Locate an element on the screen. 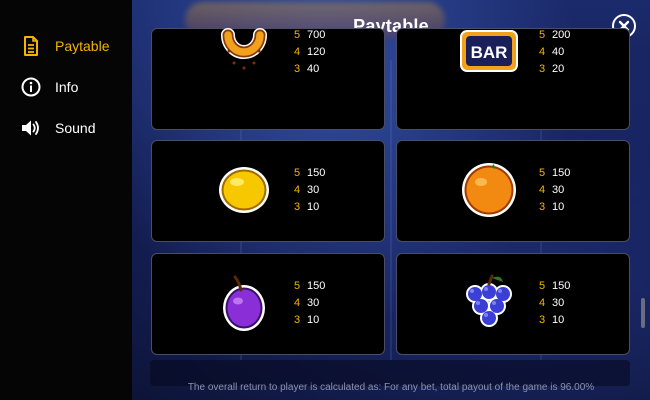 This screenshot has height=400, width=650. payout-row: 3 40 is located at coordinates (309, 69).